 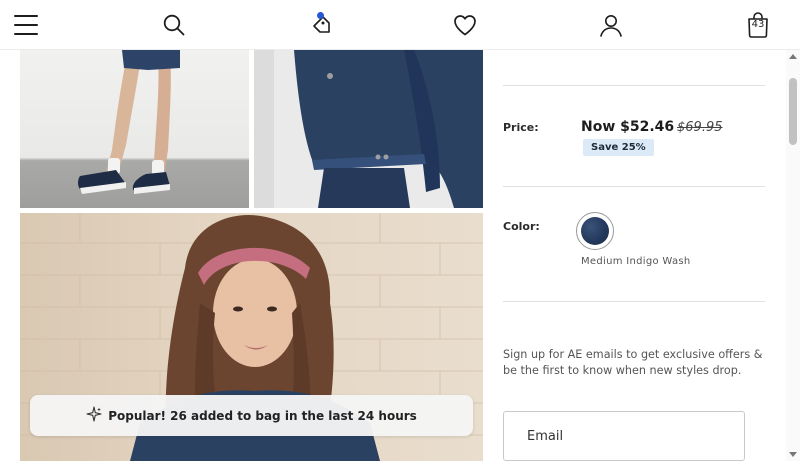 What do you see at coordinates (134, 129) in the screenshot?
I see `product-photo-legs` at bounding box center [134, 129].